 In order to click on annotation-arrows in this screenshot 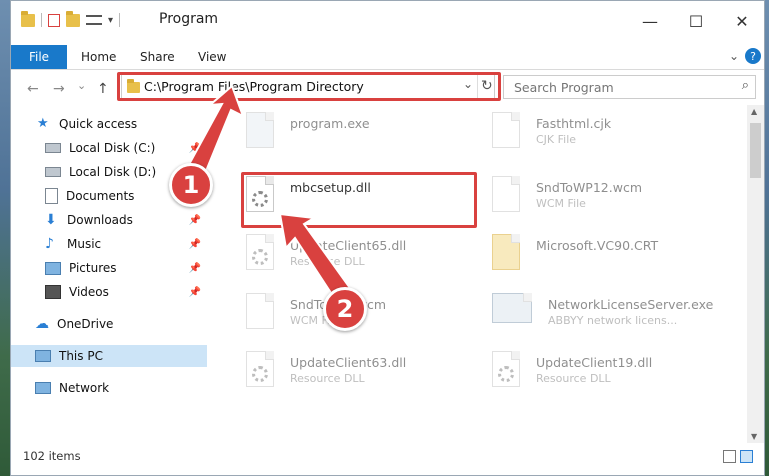, I will do `click(268, 191)`.